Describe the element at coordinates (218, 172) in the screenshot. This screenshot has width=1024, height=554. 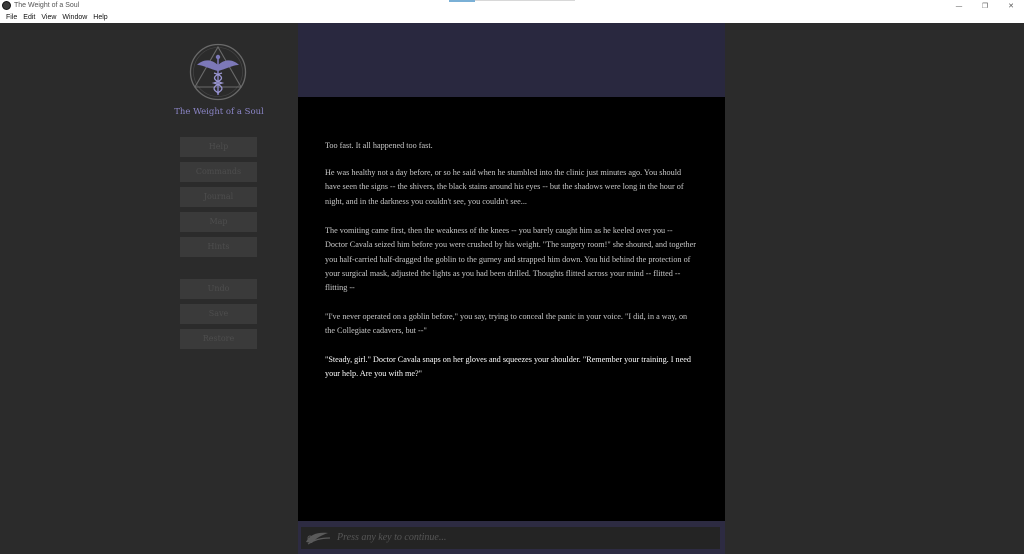
I see `commands-button: Commands` at that location.